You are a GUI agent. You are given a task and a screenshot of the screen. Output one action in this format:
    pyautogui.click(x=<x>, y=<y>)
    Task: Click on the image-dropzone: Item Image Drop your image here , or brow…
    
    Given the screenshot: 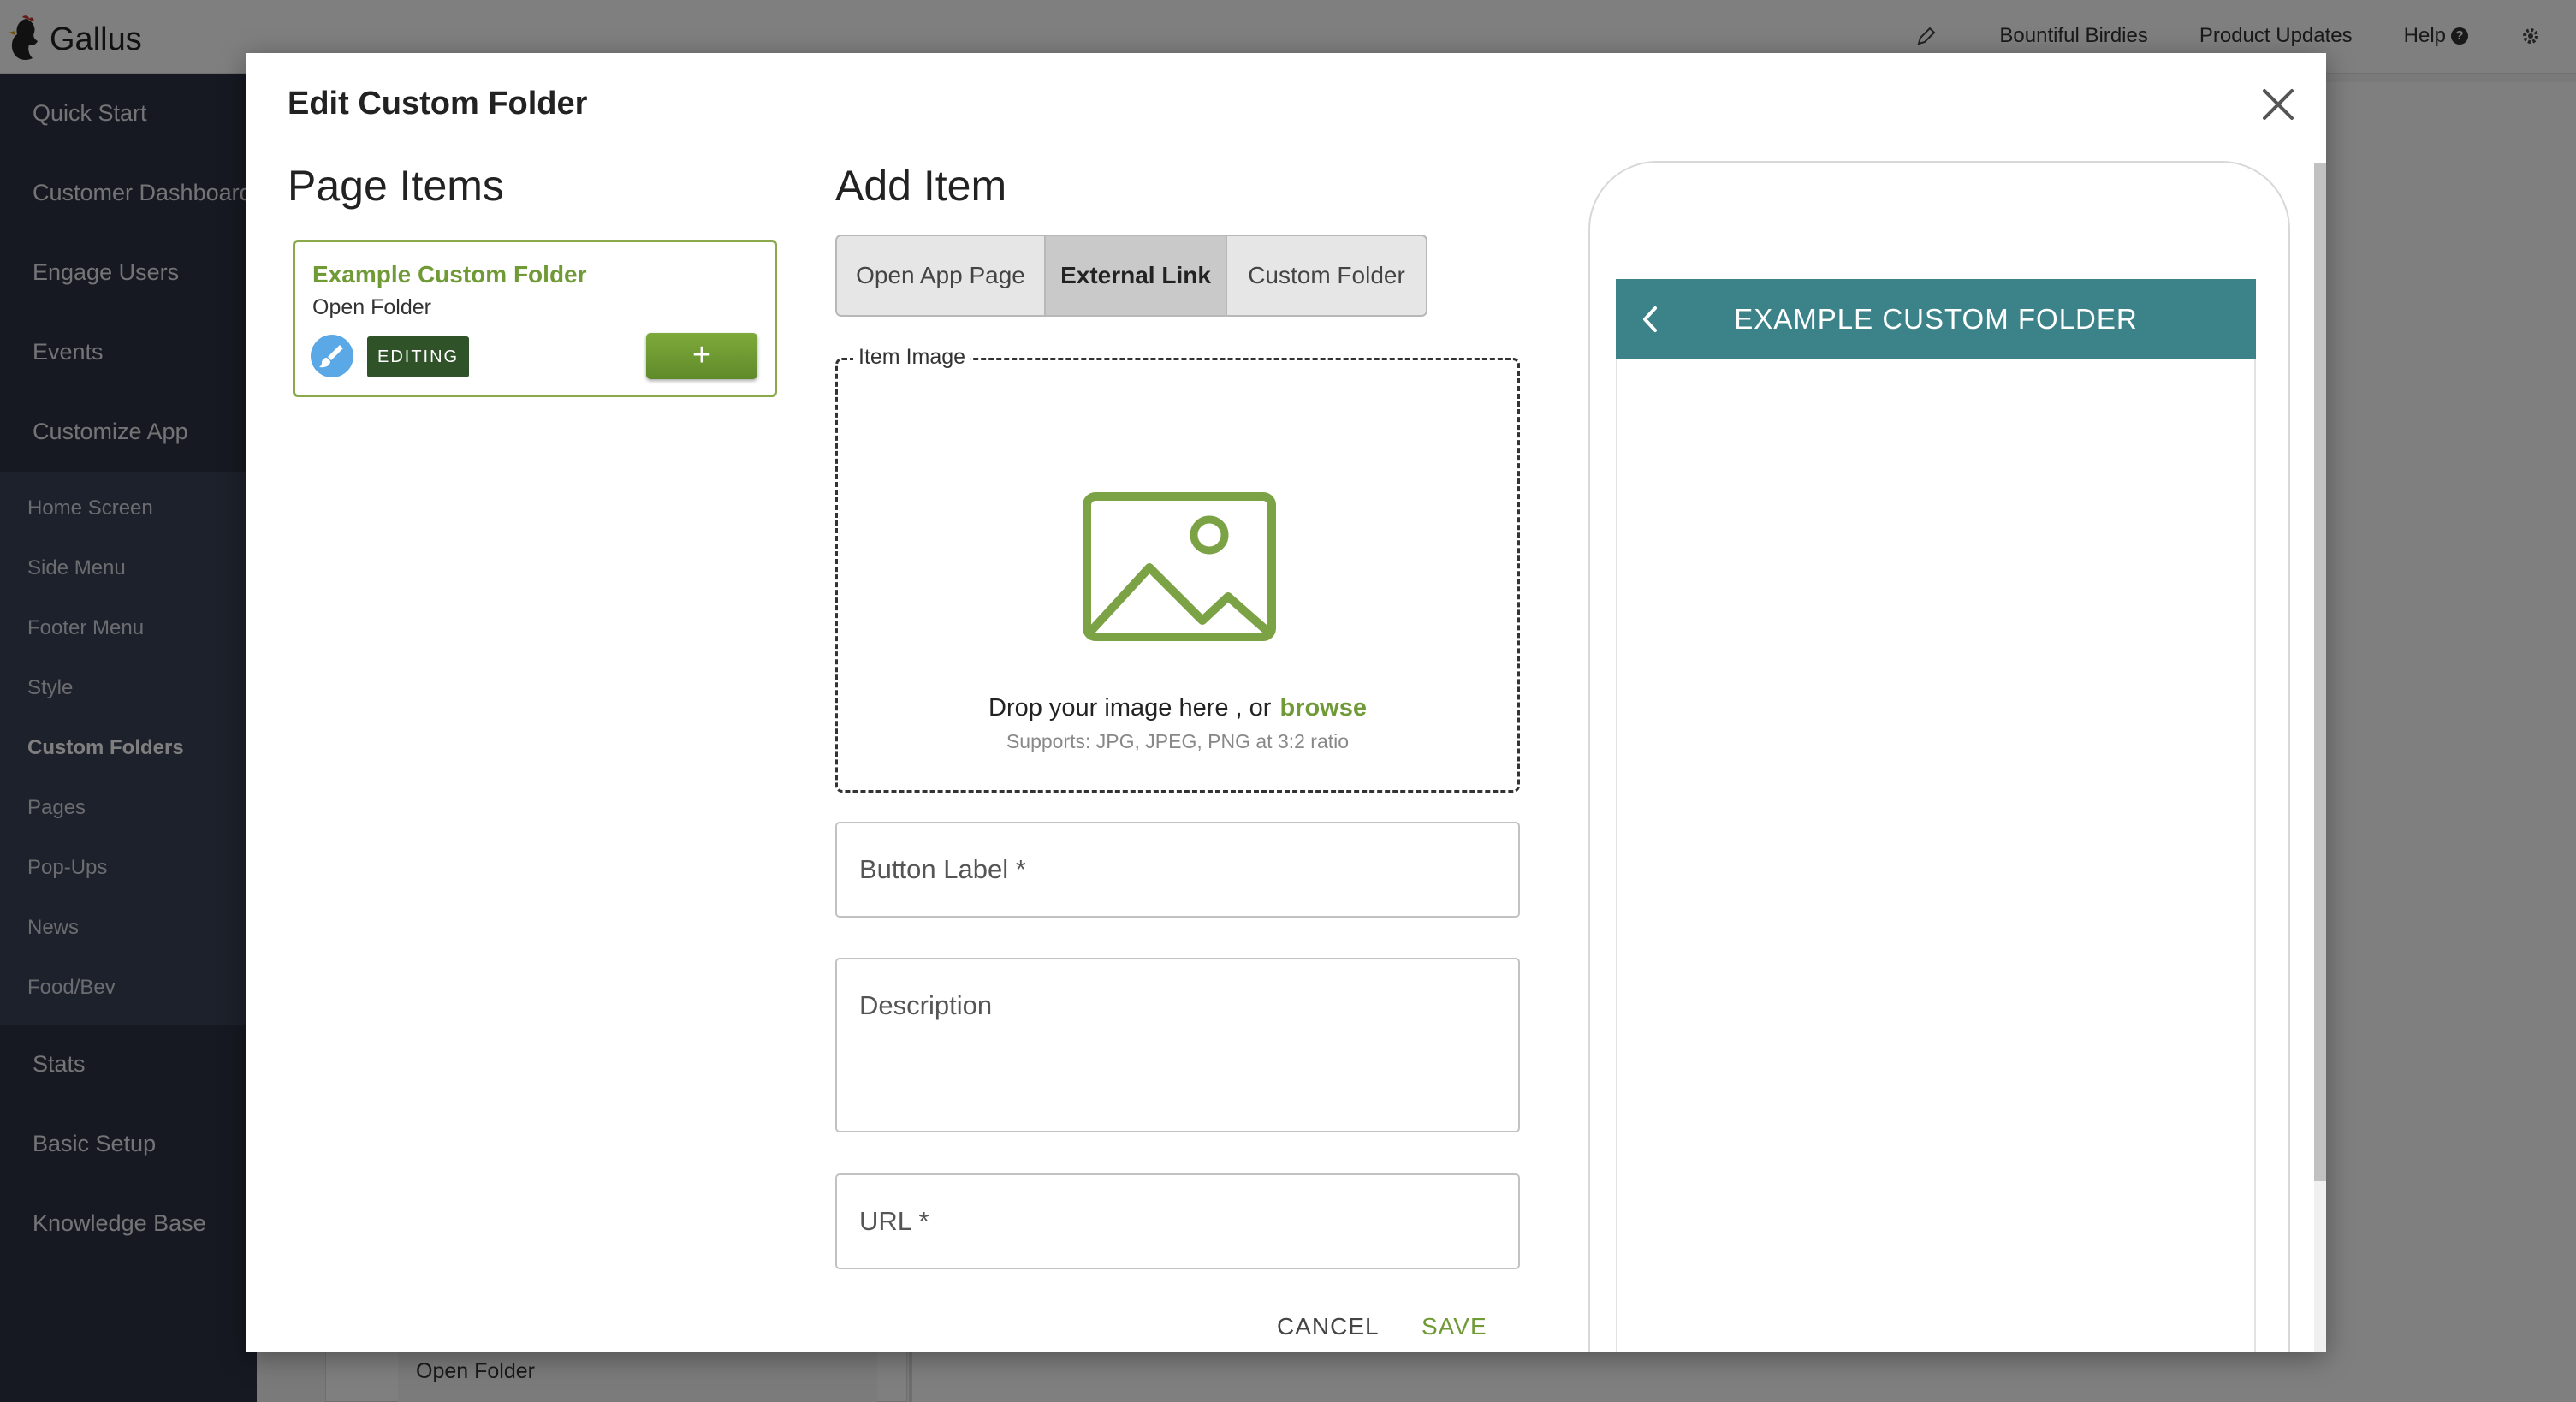 What is the action you would take?
    pyautogui.click(x=1177, y=569)
    